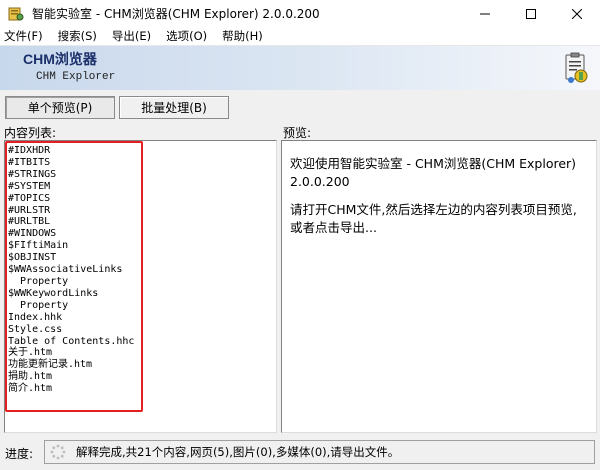 The image size is (600, 470). Describe the element at coordinates (142, 258) in the screenshot. I see `list-item: $OBJINST` at that location.